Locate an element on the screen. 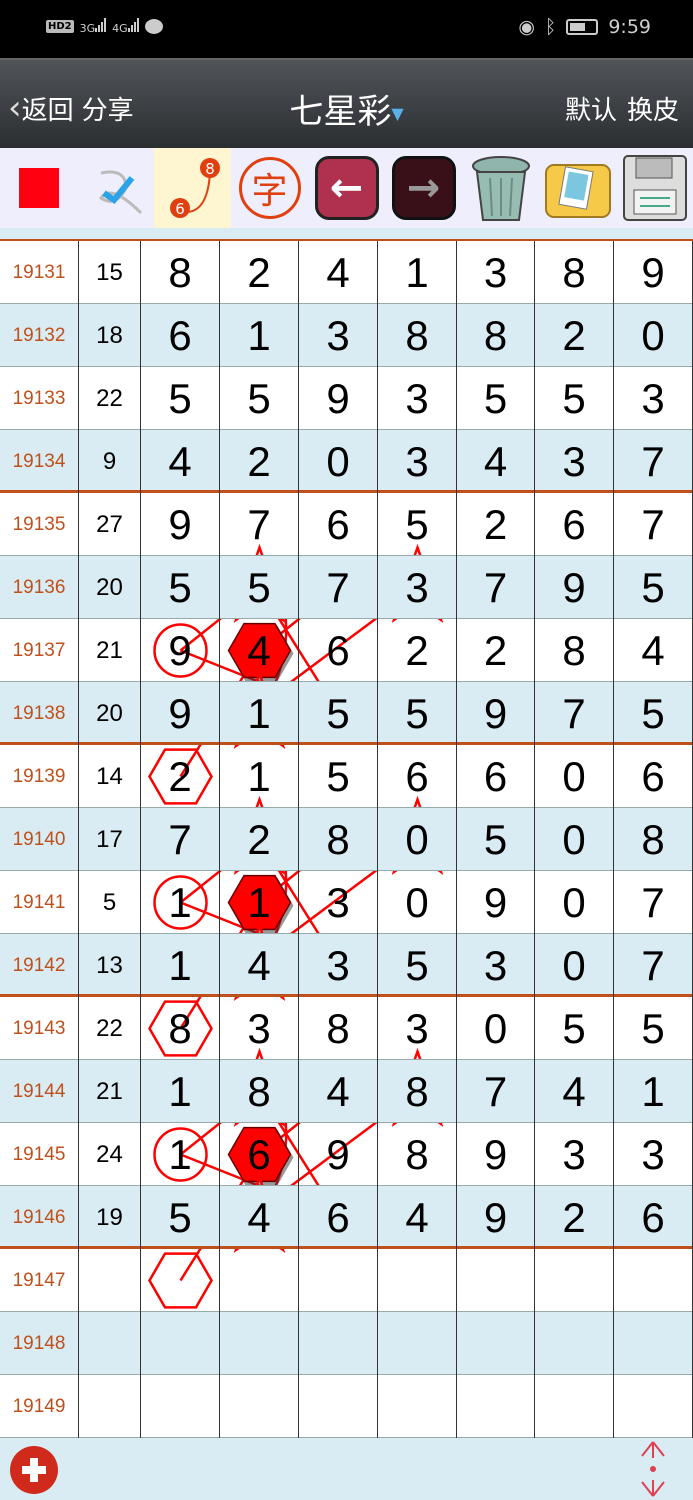  issue-number: 19145 is located at coordinates (39, 1154).